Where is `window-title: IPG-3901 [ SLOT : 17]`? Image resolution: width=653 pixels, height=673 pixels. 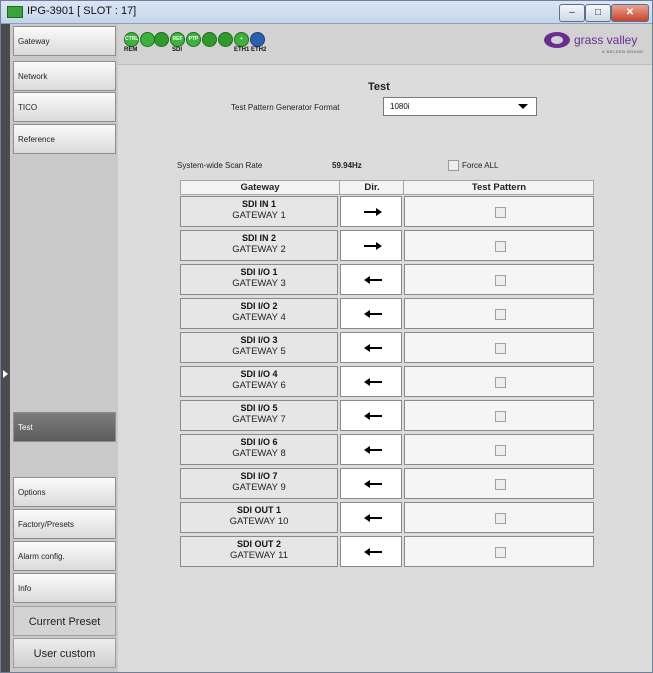 window-title: IPG-3901 [ SLOT : 17] is located at coordinates (82, 11).